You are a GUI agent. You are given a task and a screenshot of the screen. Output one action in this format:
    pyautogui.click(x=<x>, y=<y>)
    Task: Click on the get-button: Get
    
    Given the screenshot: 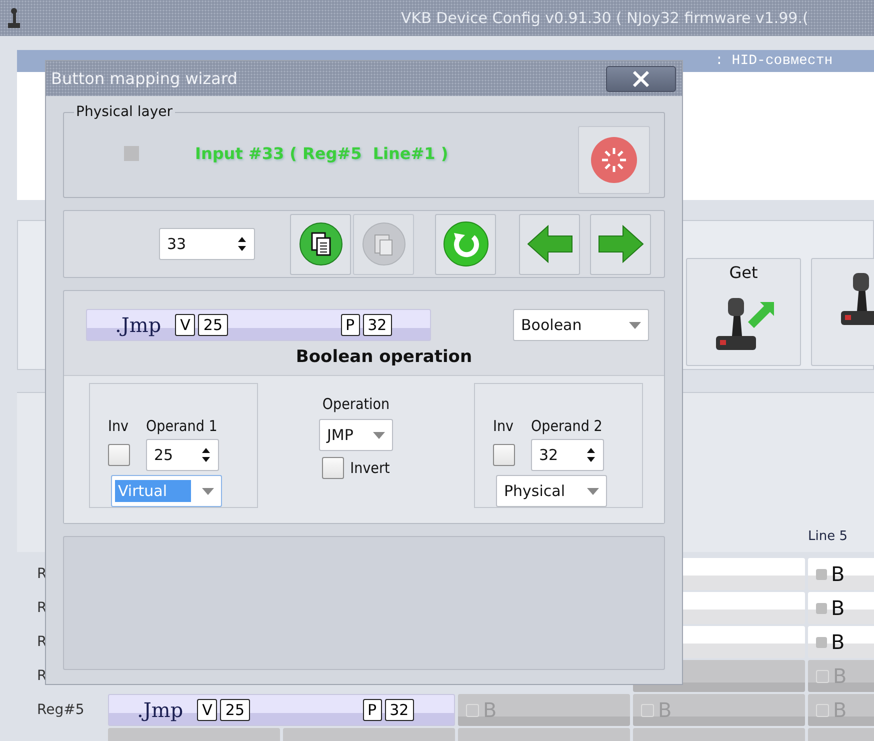 What is the action you would take?
    pyautogui.click(x=743, y=312)
    